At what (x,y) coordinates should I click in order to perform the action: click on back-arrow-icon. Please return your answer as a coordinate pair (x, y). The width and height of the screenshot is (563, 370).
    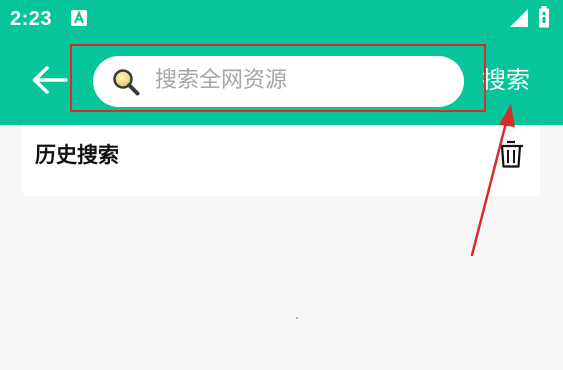
    Looking at the image, I should click on (50, 80).